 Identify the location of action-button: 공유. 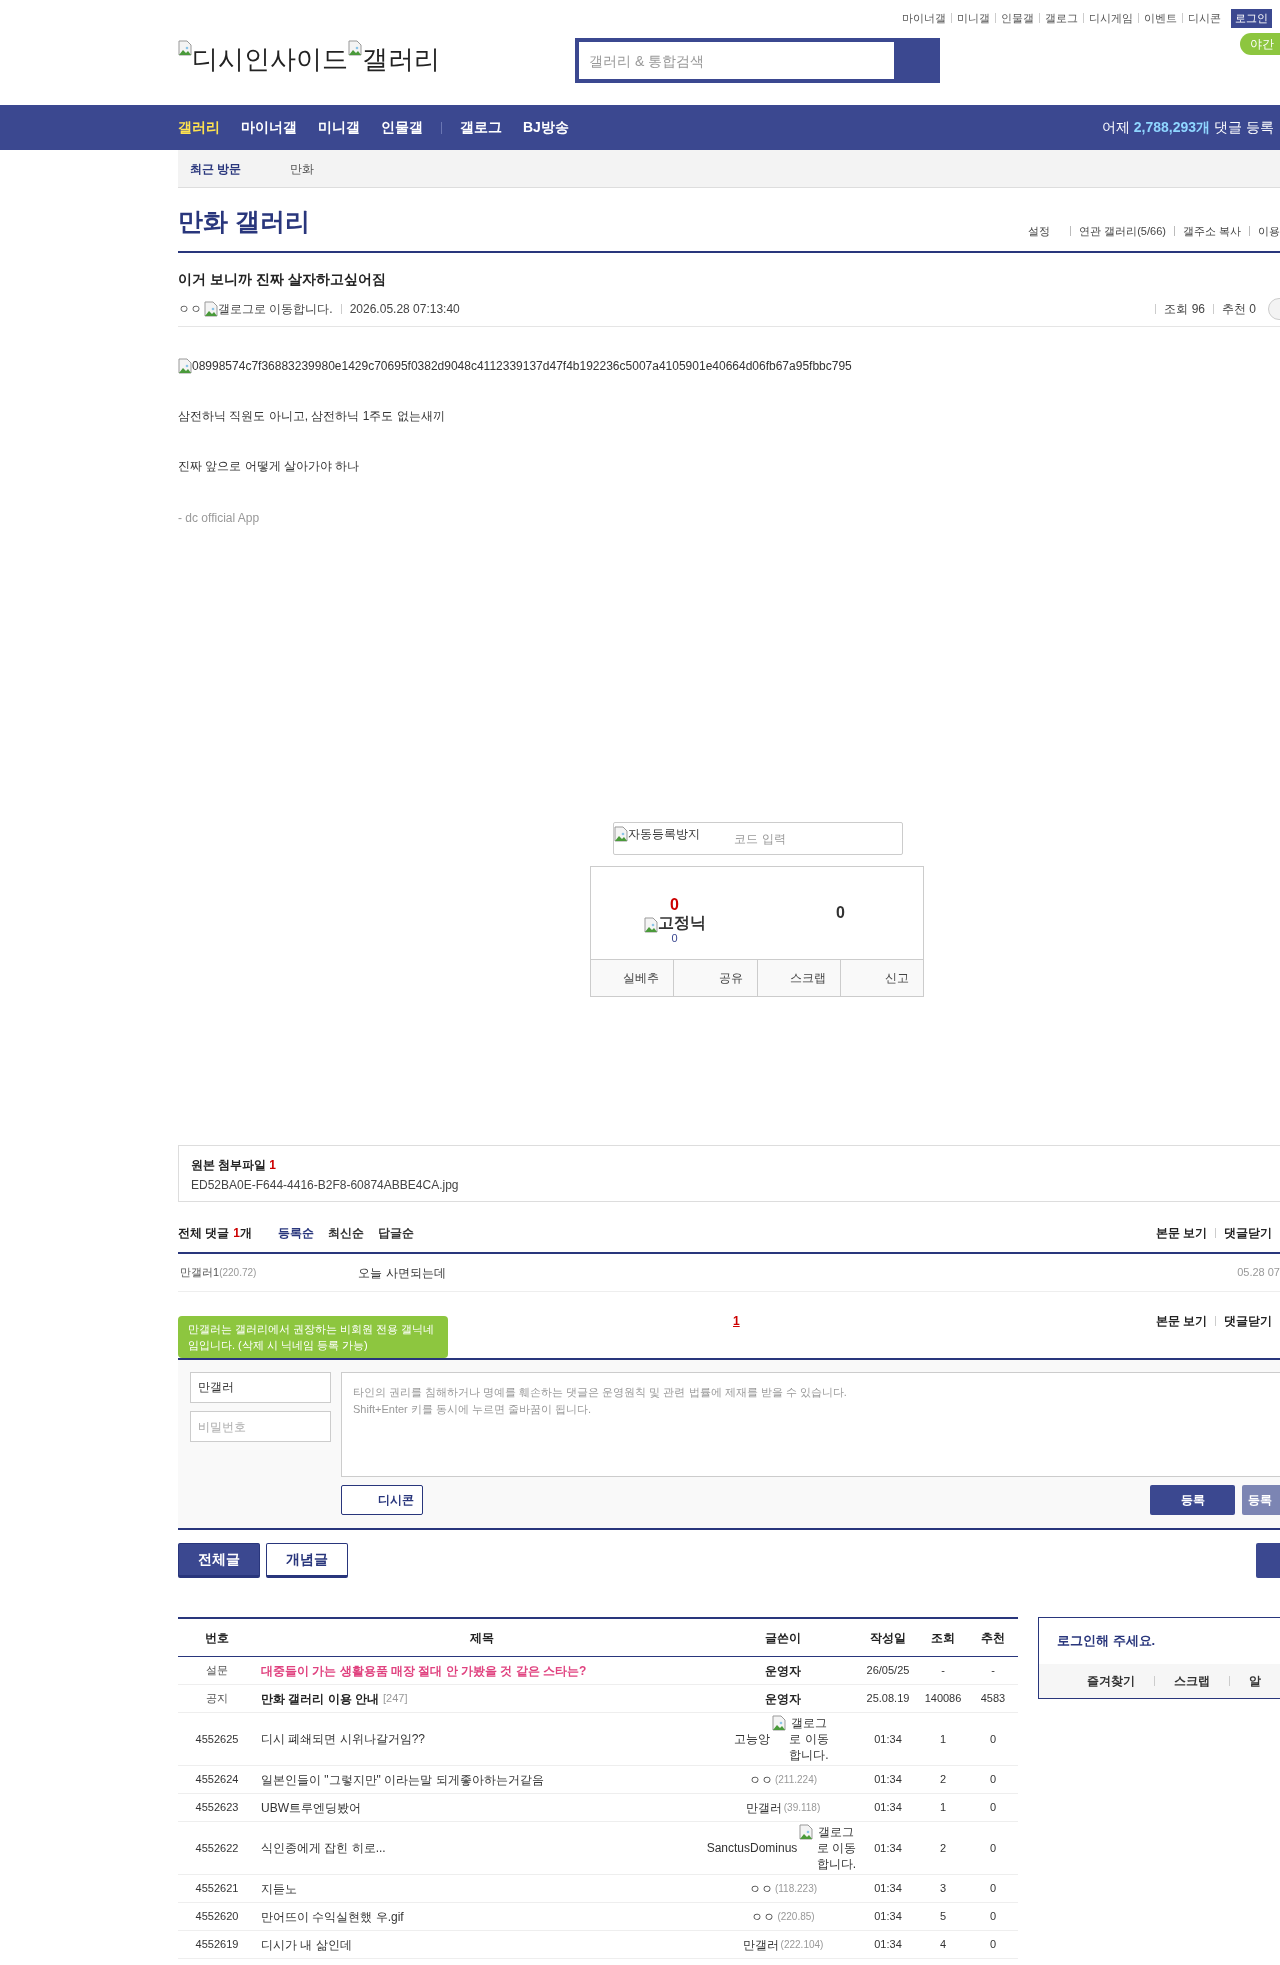
(715, 978).